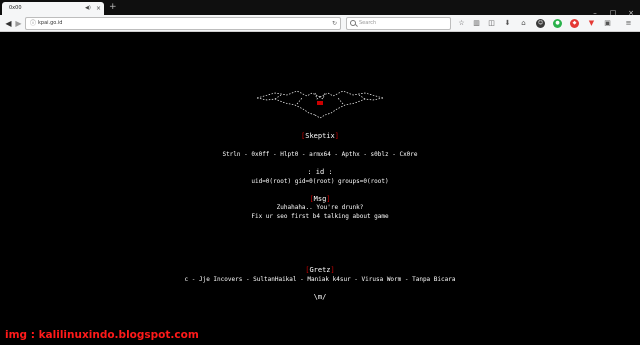 This screenshot has height=345, width=640. What do you see at coordinates (607, 23) in the screenshot?
I see `screenshot-icon: ▣` at bounding box center [607, 23].